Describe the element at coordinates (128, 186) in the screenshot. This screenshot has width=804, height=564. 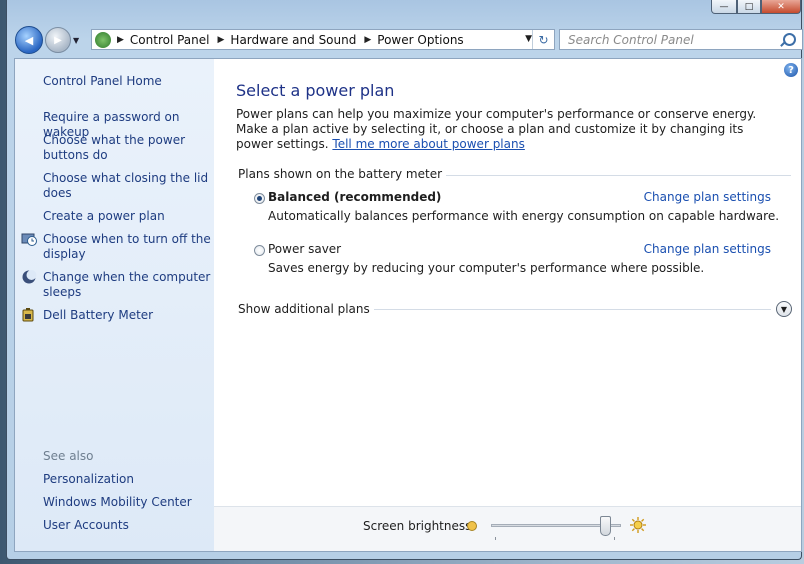
I see `sidebar-closing-lid: Choose what closing the lid does` at that location.